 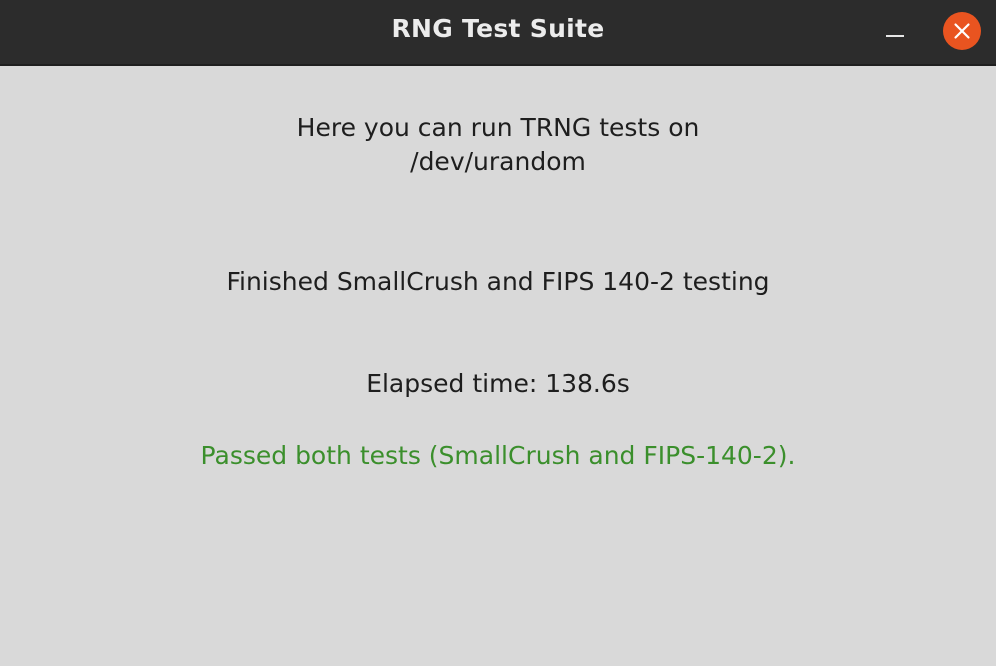 What do you see at coordinates (498, 161) in the screenshot?
I see `intro-line-2: /dev/urandom` at bounding box center [498, 161].